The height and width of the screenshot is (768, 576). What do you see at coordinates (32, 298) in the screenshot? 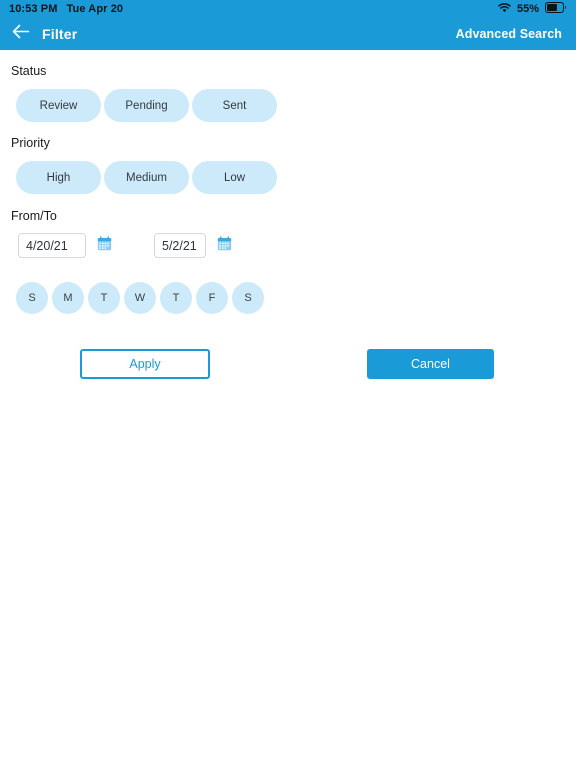
I see `day-circle-sunday: S` at bounding box center [32, 298].